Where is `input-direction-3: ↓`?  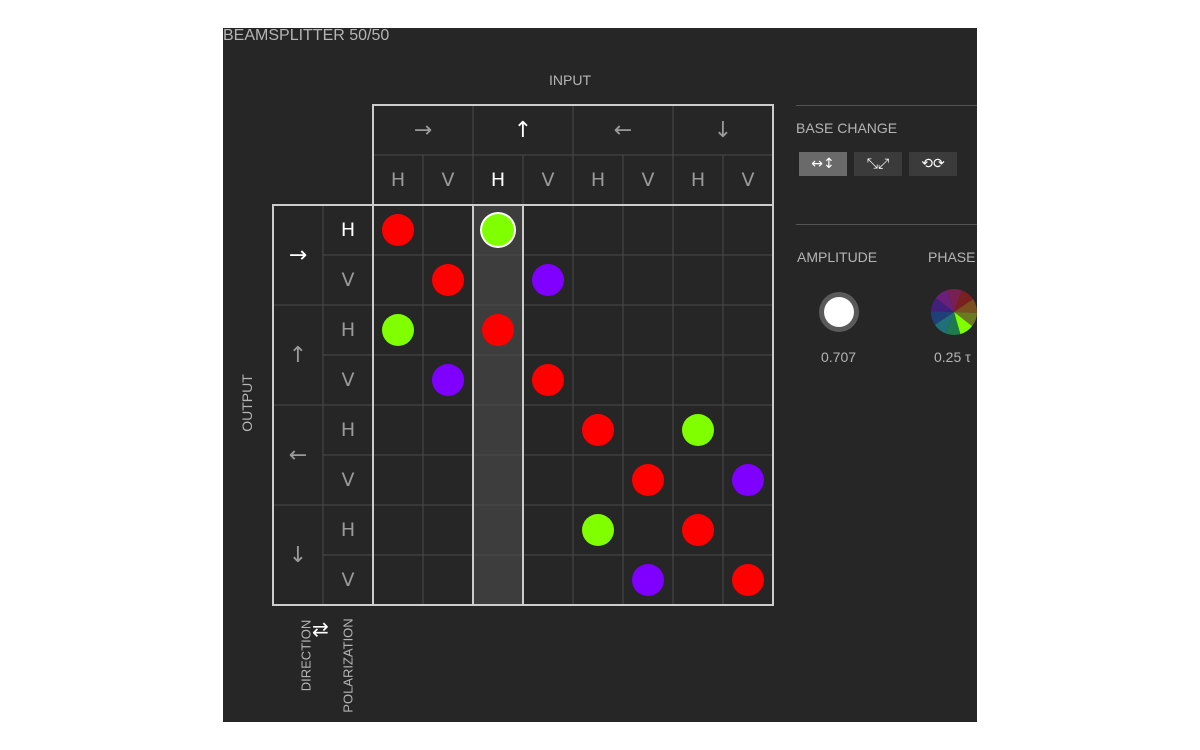 input-direction-3: ↓ is located at coordinates (723, 130).